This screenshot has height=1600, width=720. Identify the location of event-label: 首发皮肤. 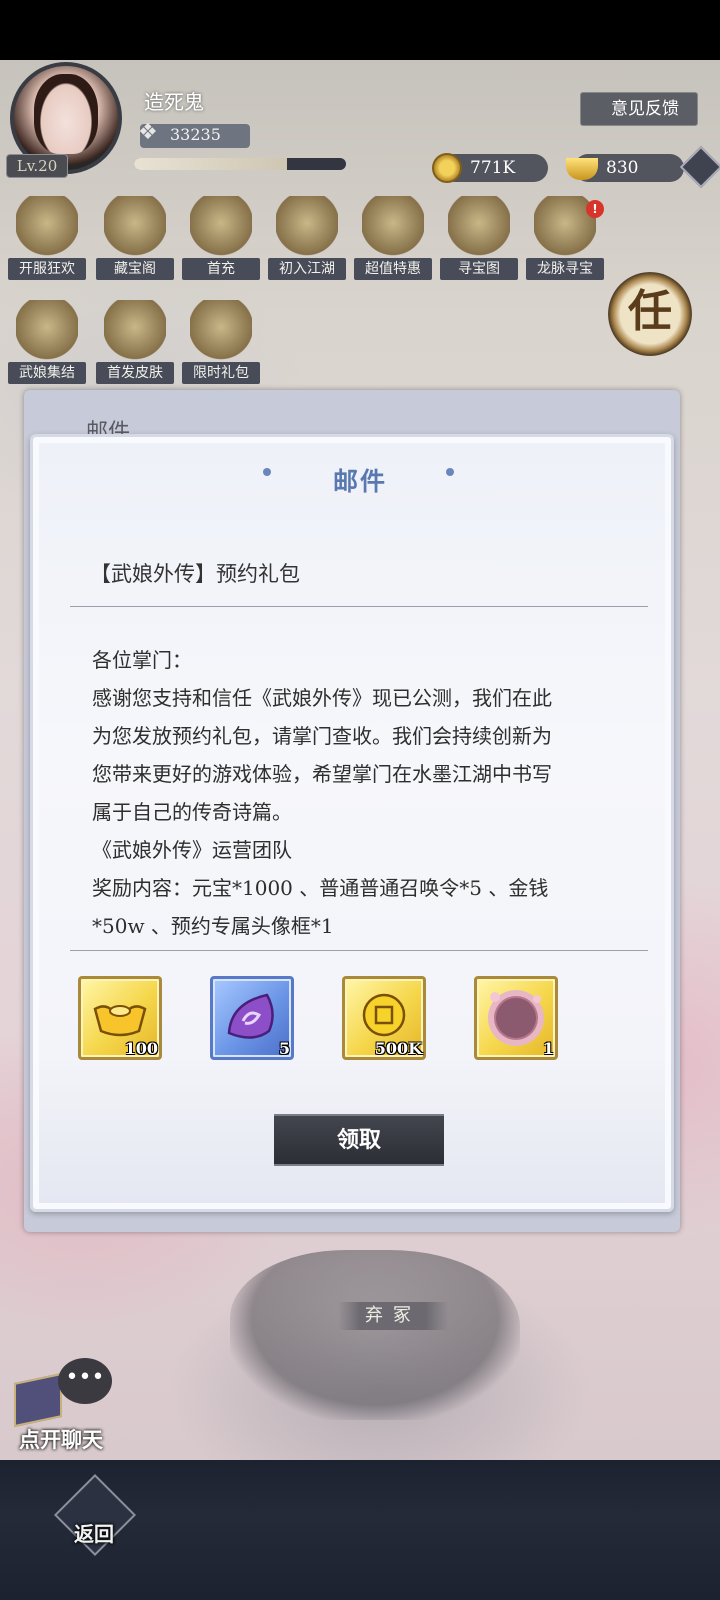
(135, 373).